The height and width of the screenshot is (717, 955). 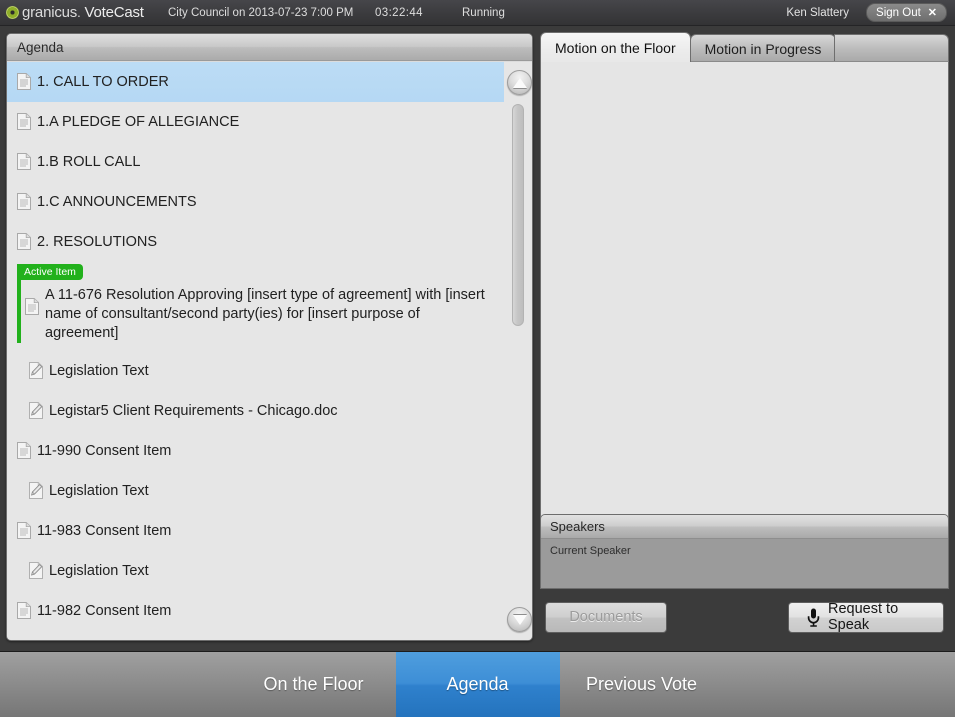 I want to click on scroll-down-button, so click(x=519, y=619).